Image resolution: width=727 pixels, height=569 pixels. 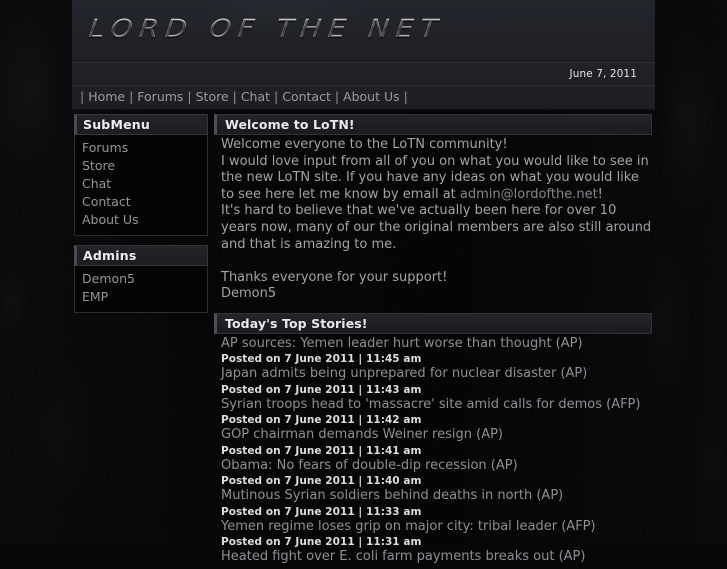 What do you see at coordinates (436, 294) in the screenshot?
I see `welcome-signature: Demon5` at bounding box center [436, 294].